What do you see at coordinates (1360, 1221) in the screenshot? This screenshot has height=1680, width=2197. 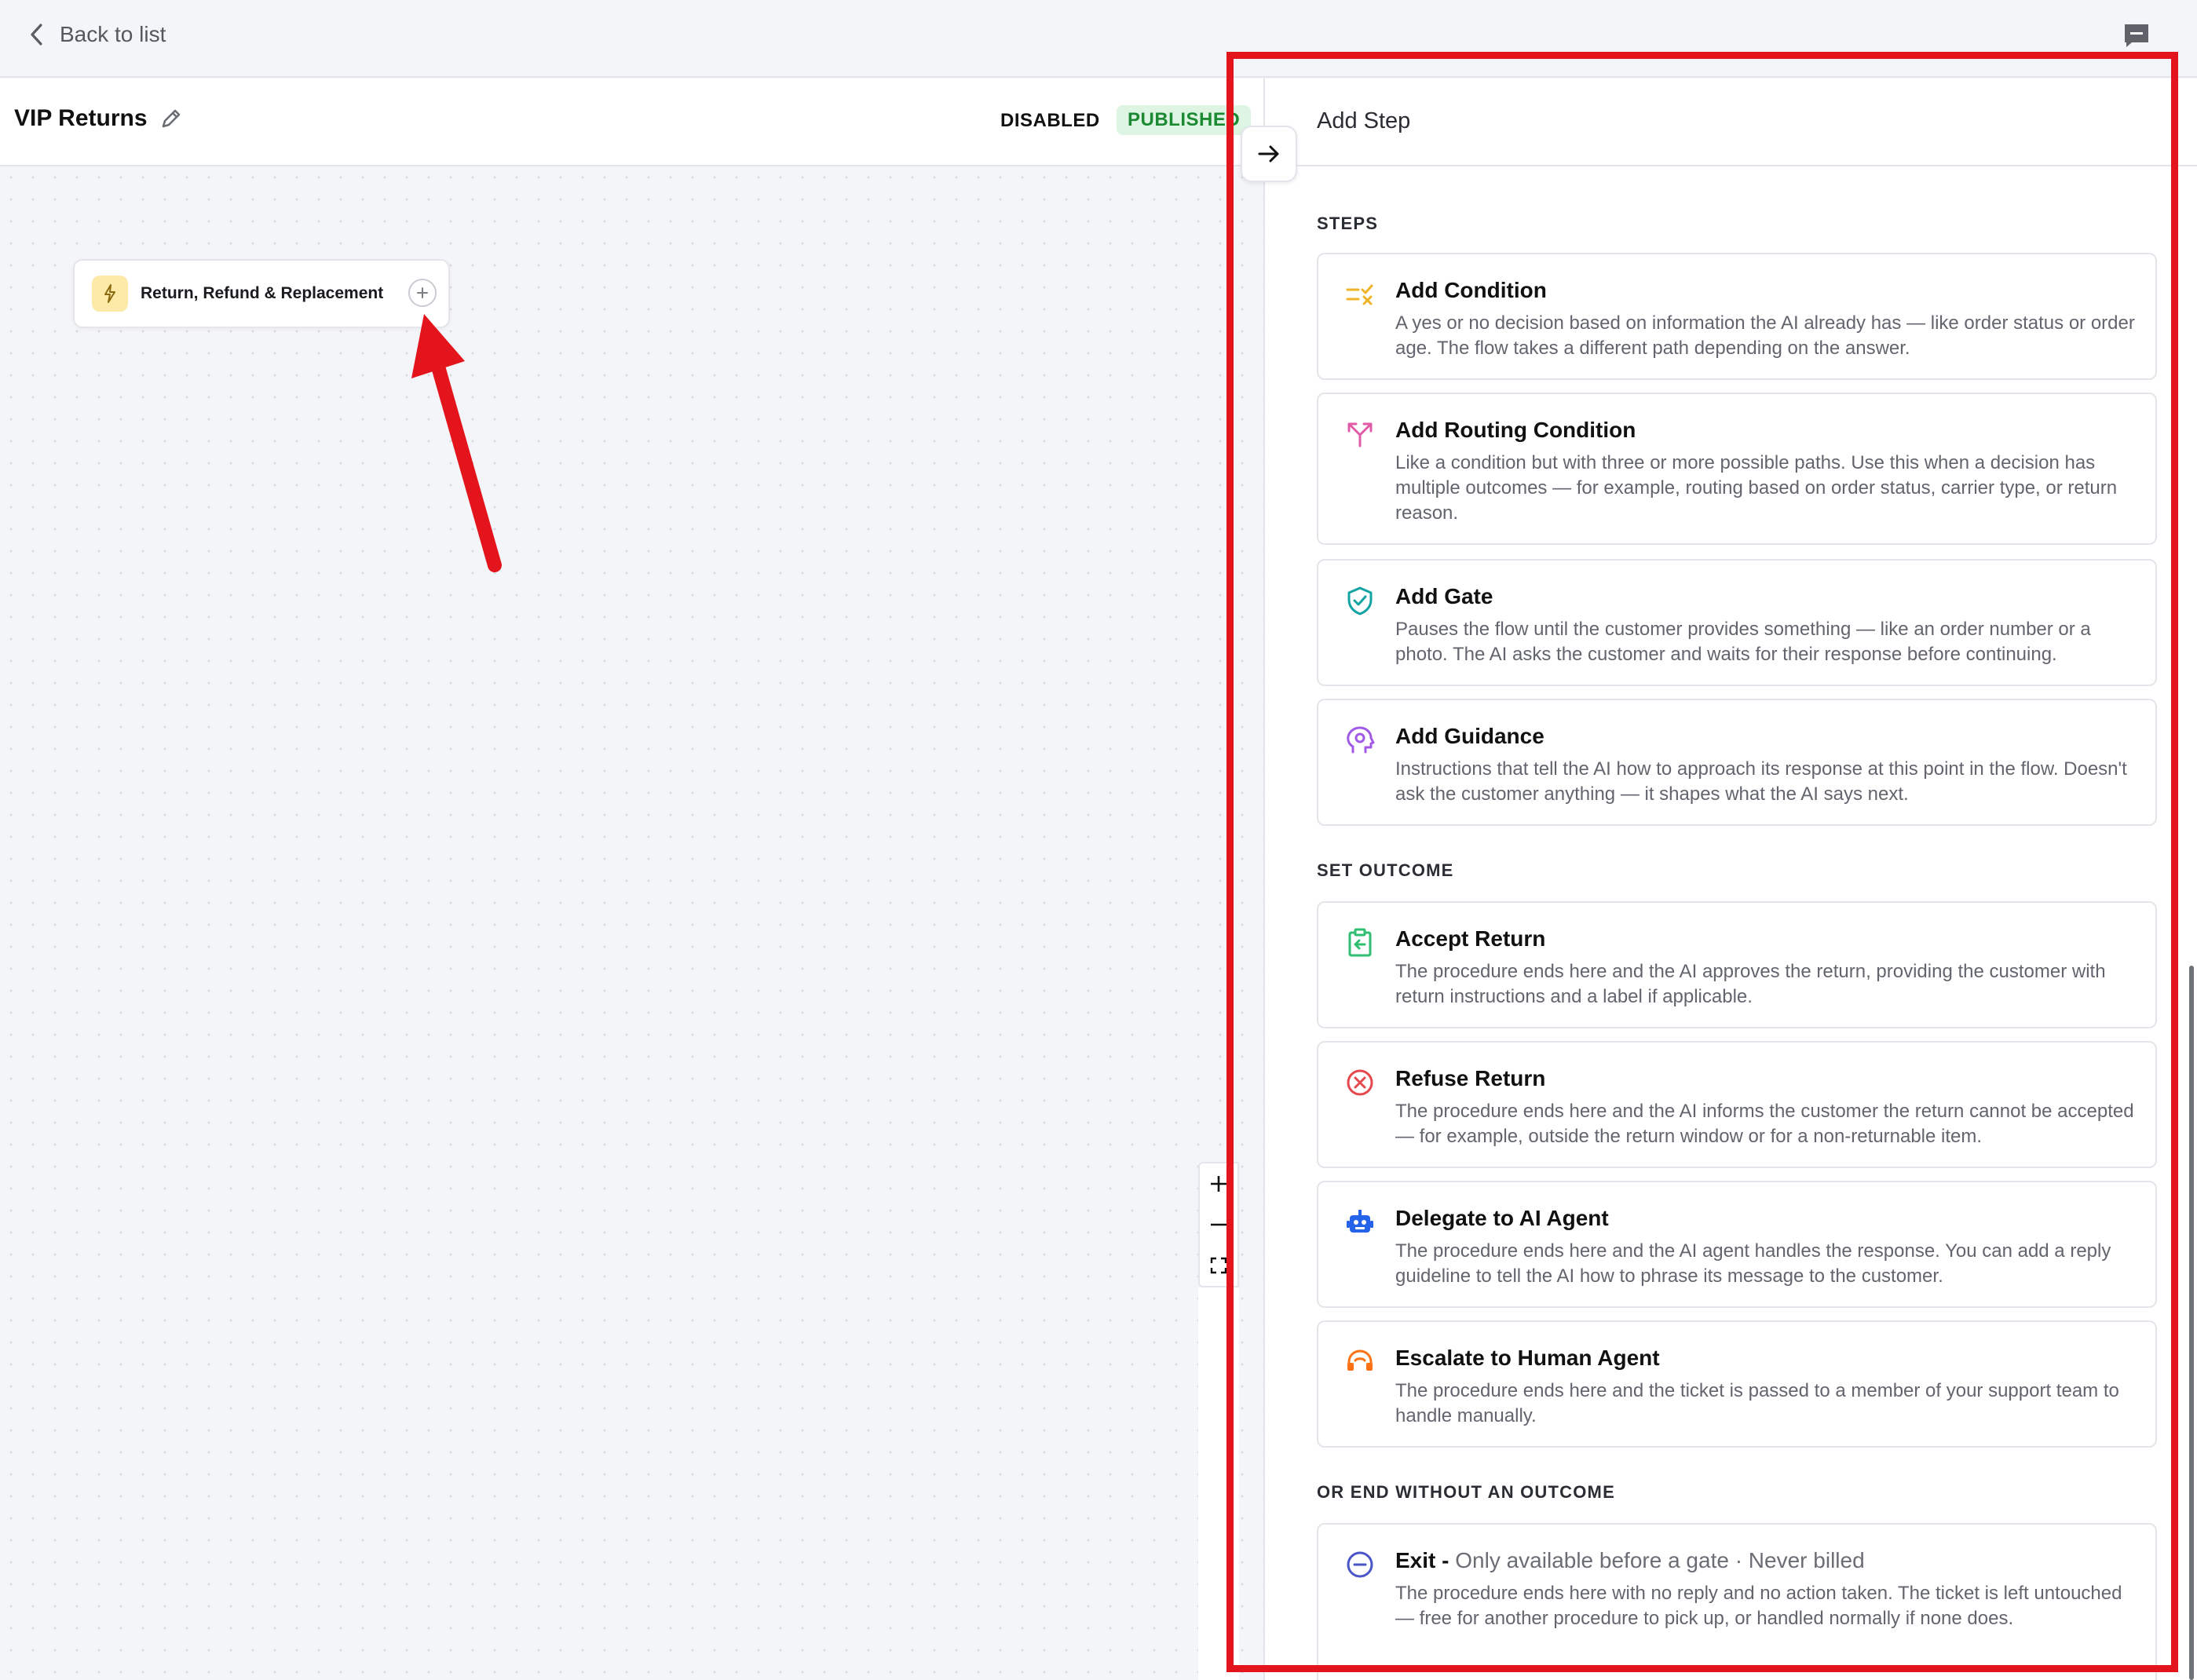 I see `robot-icon` at bounding box center [1360, 1221].